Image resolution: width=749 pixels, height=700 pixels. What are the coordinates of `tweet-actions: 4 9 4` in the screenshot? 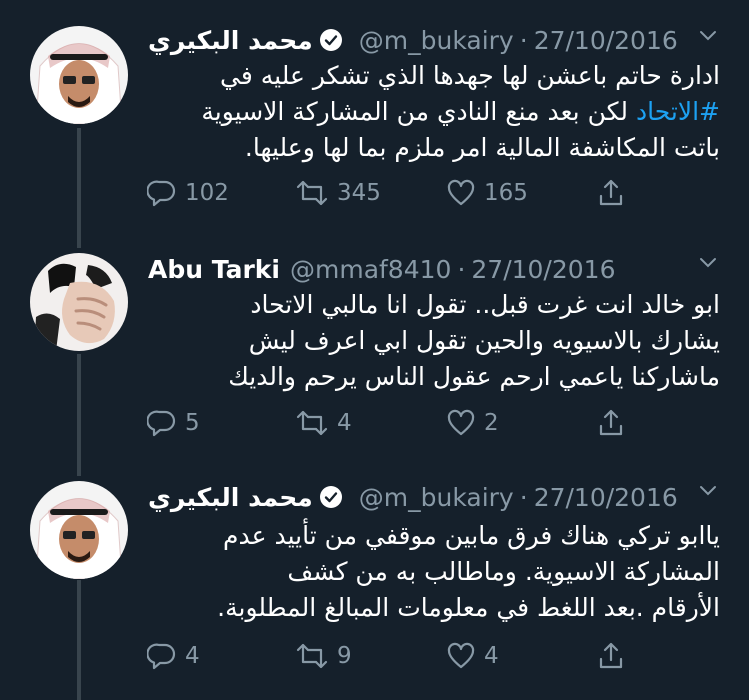 It's located at (390, 661).